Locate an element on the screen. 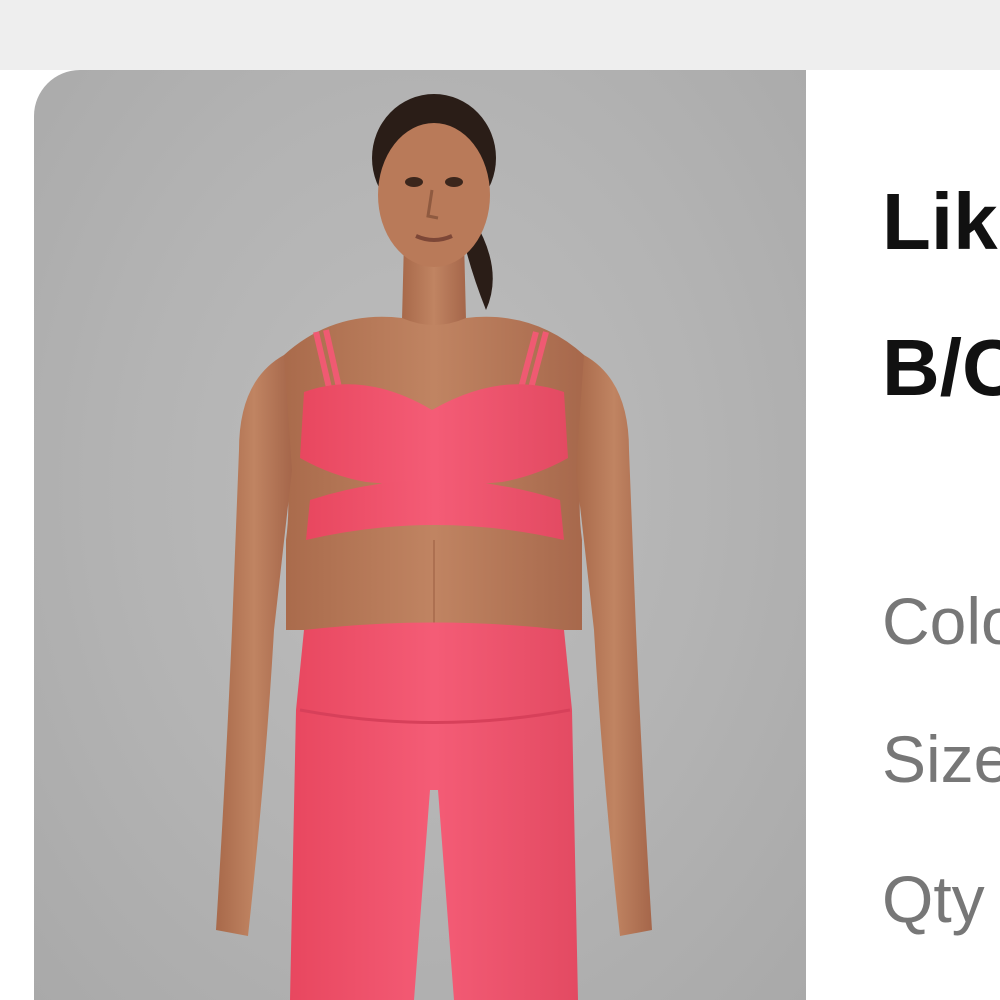 The width and height of the screenshot is (1000, 1000). qty-label: Qty is located at coordinates (933, 899).